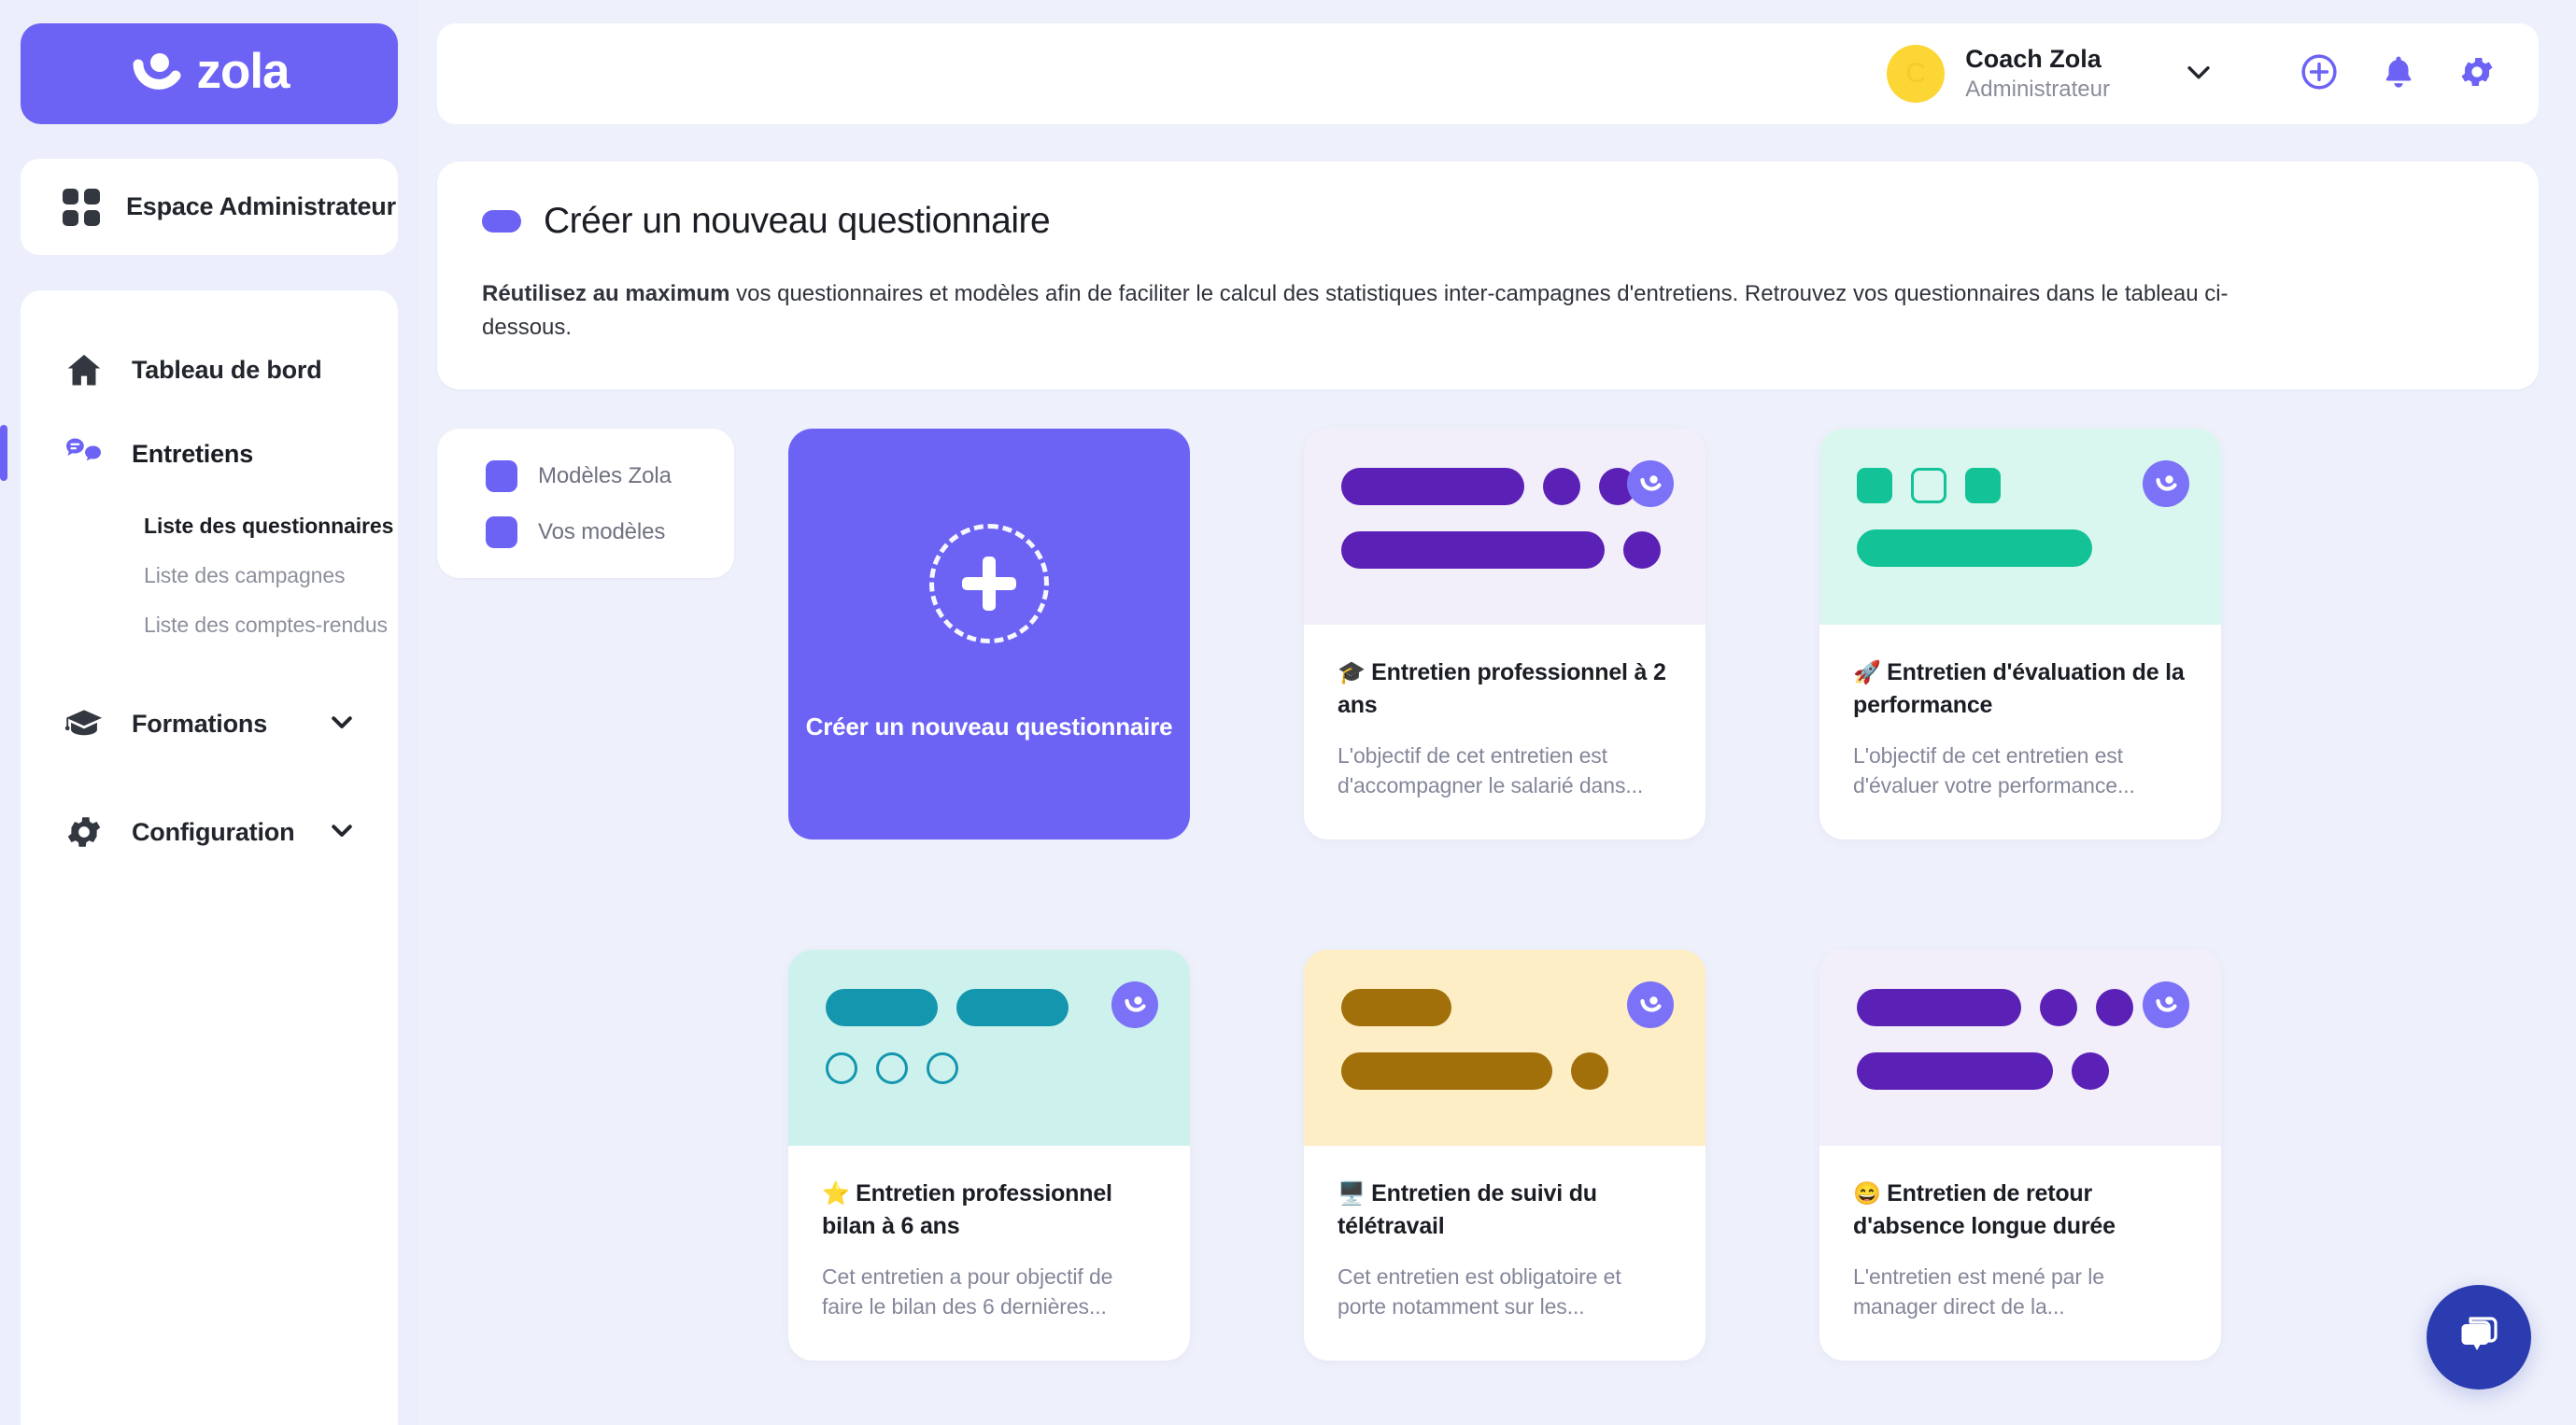 This screenshot has width=2576, height=1425. Describe the element at coordinates (1355, 1193) in the screenshot. I see `template-emoji-icon: 🖥️` at that location.